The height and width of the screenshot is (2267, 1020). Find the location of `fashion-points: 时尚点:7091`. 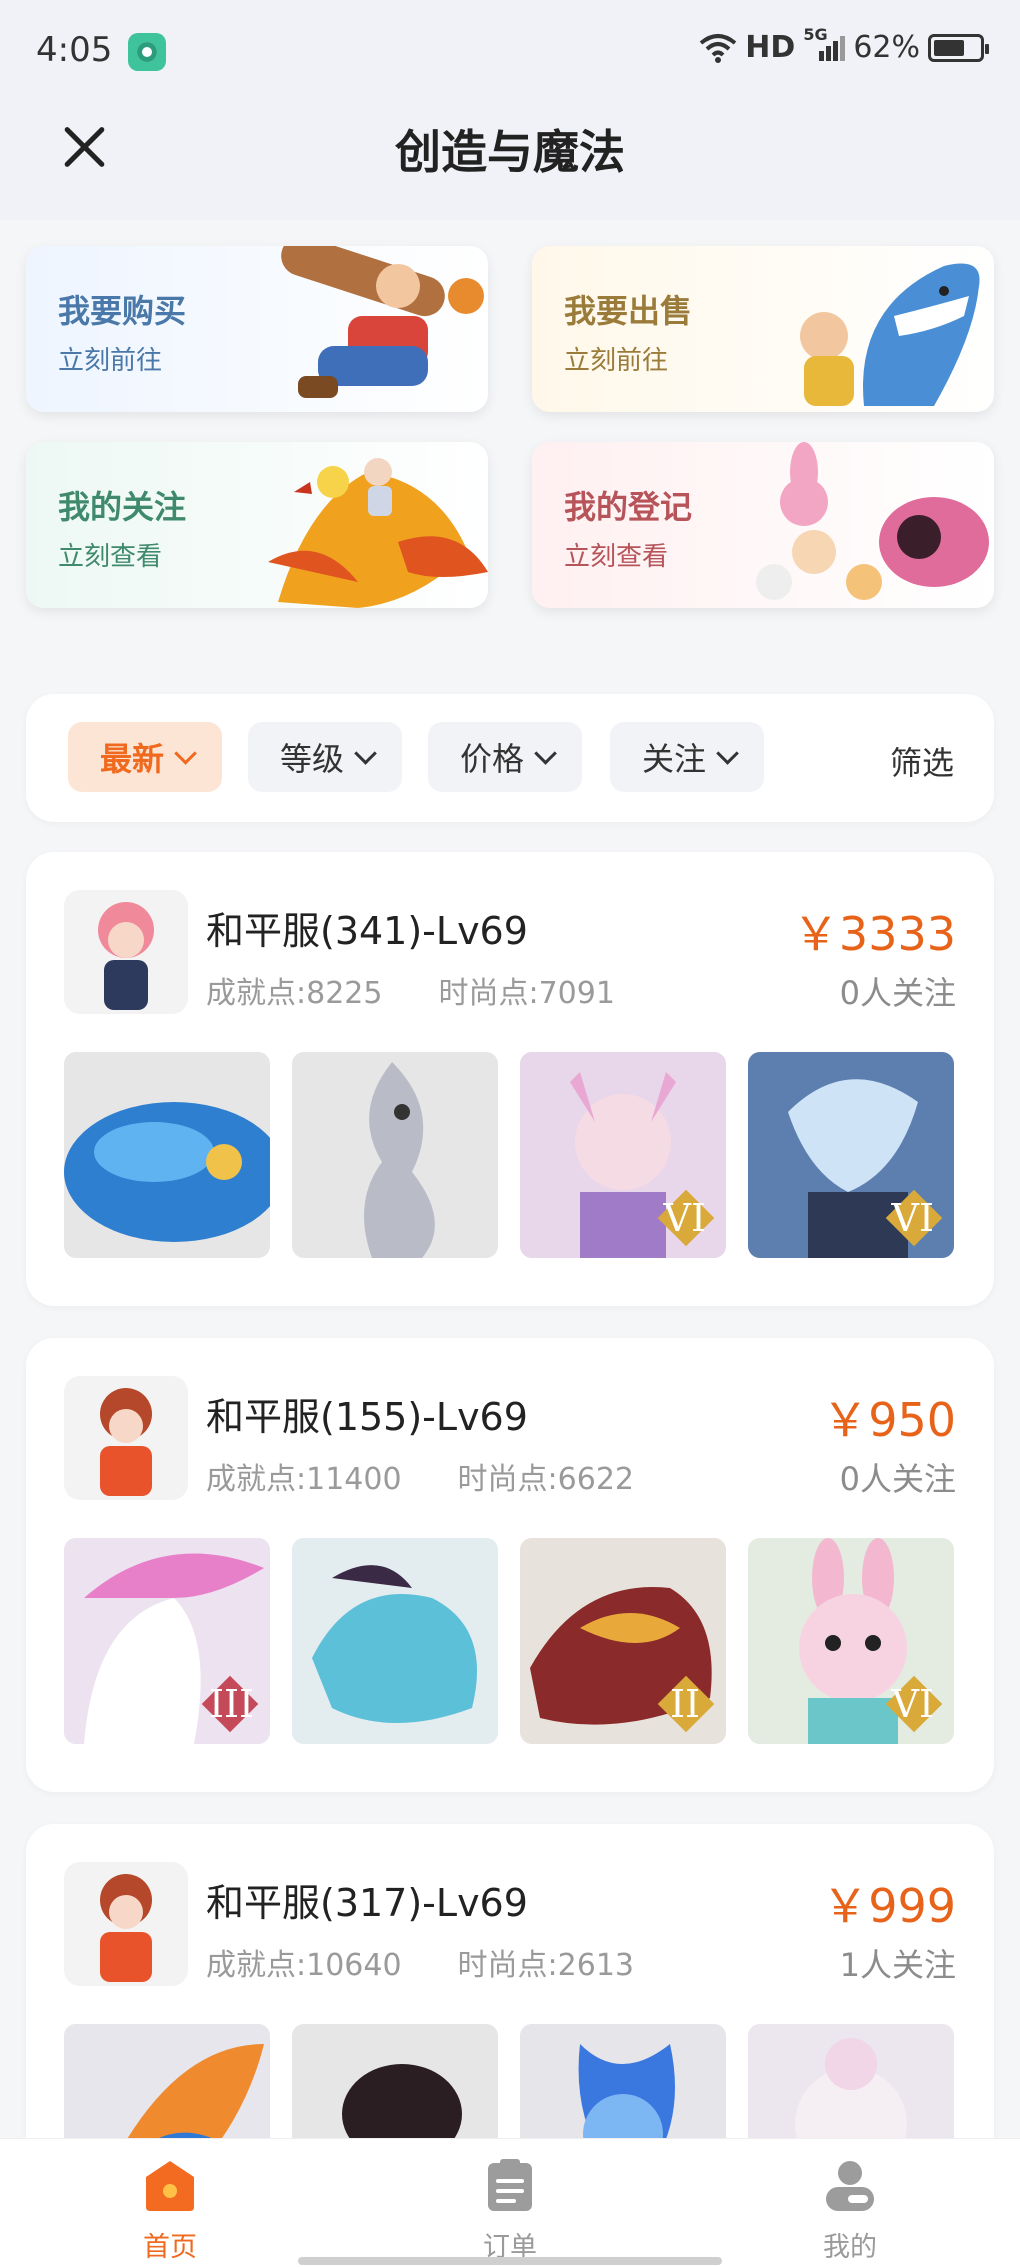

fashion-points: 时尚点:7091 is located at coordinates (526, 993).